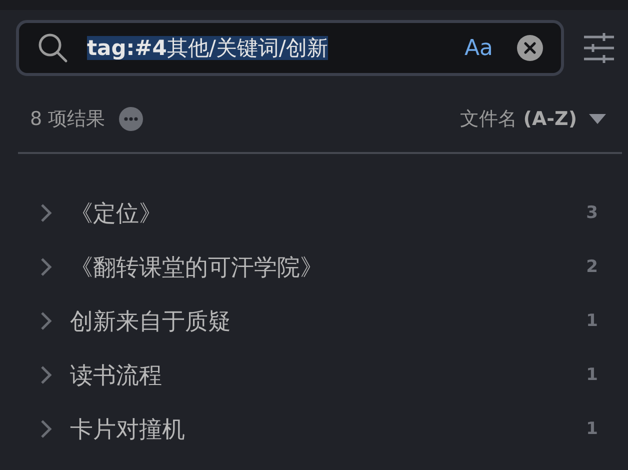 The height and width of the screenshot is (470, 628). I want to click on result-item: 卡片对撞机 1, so click(314, 429).